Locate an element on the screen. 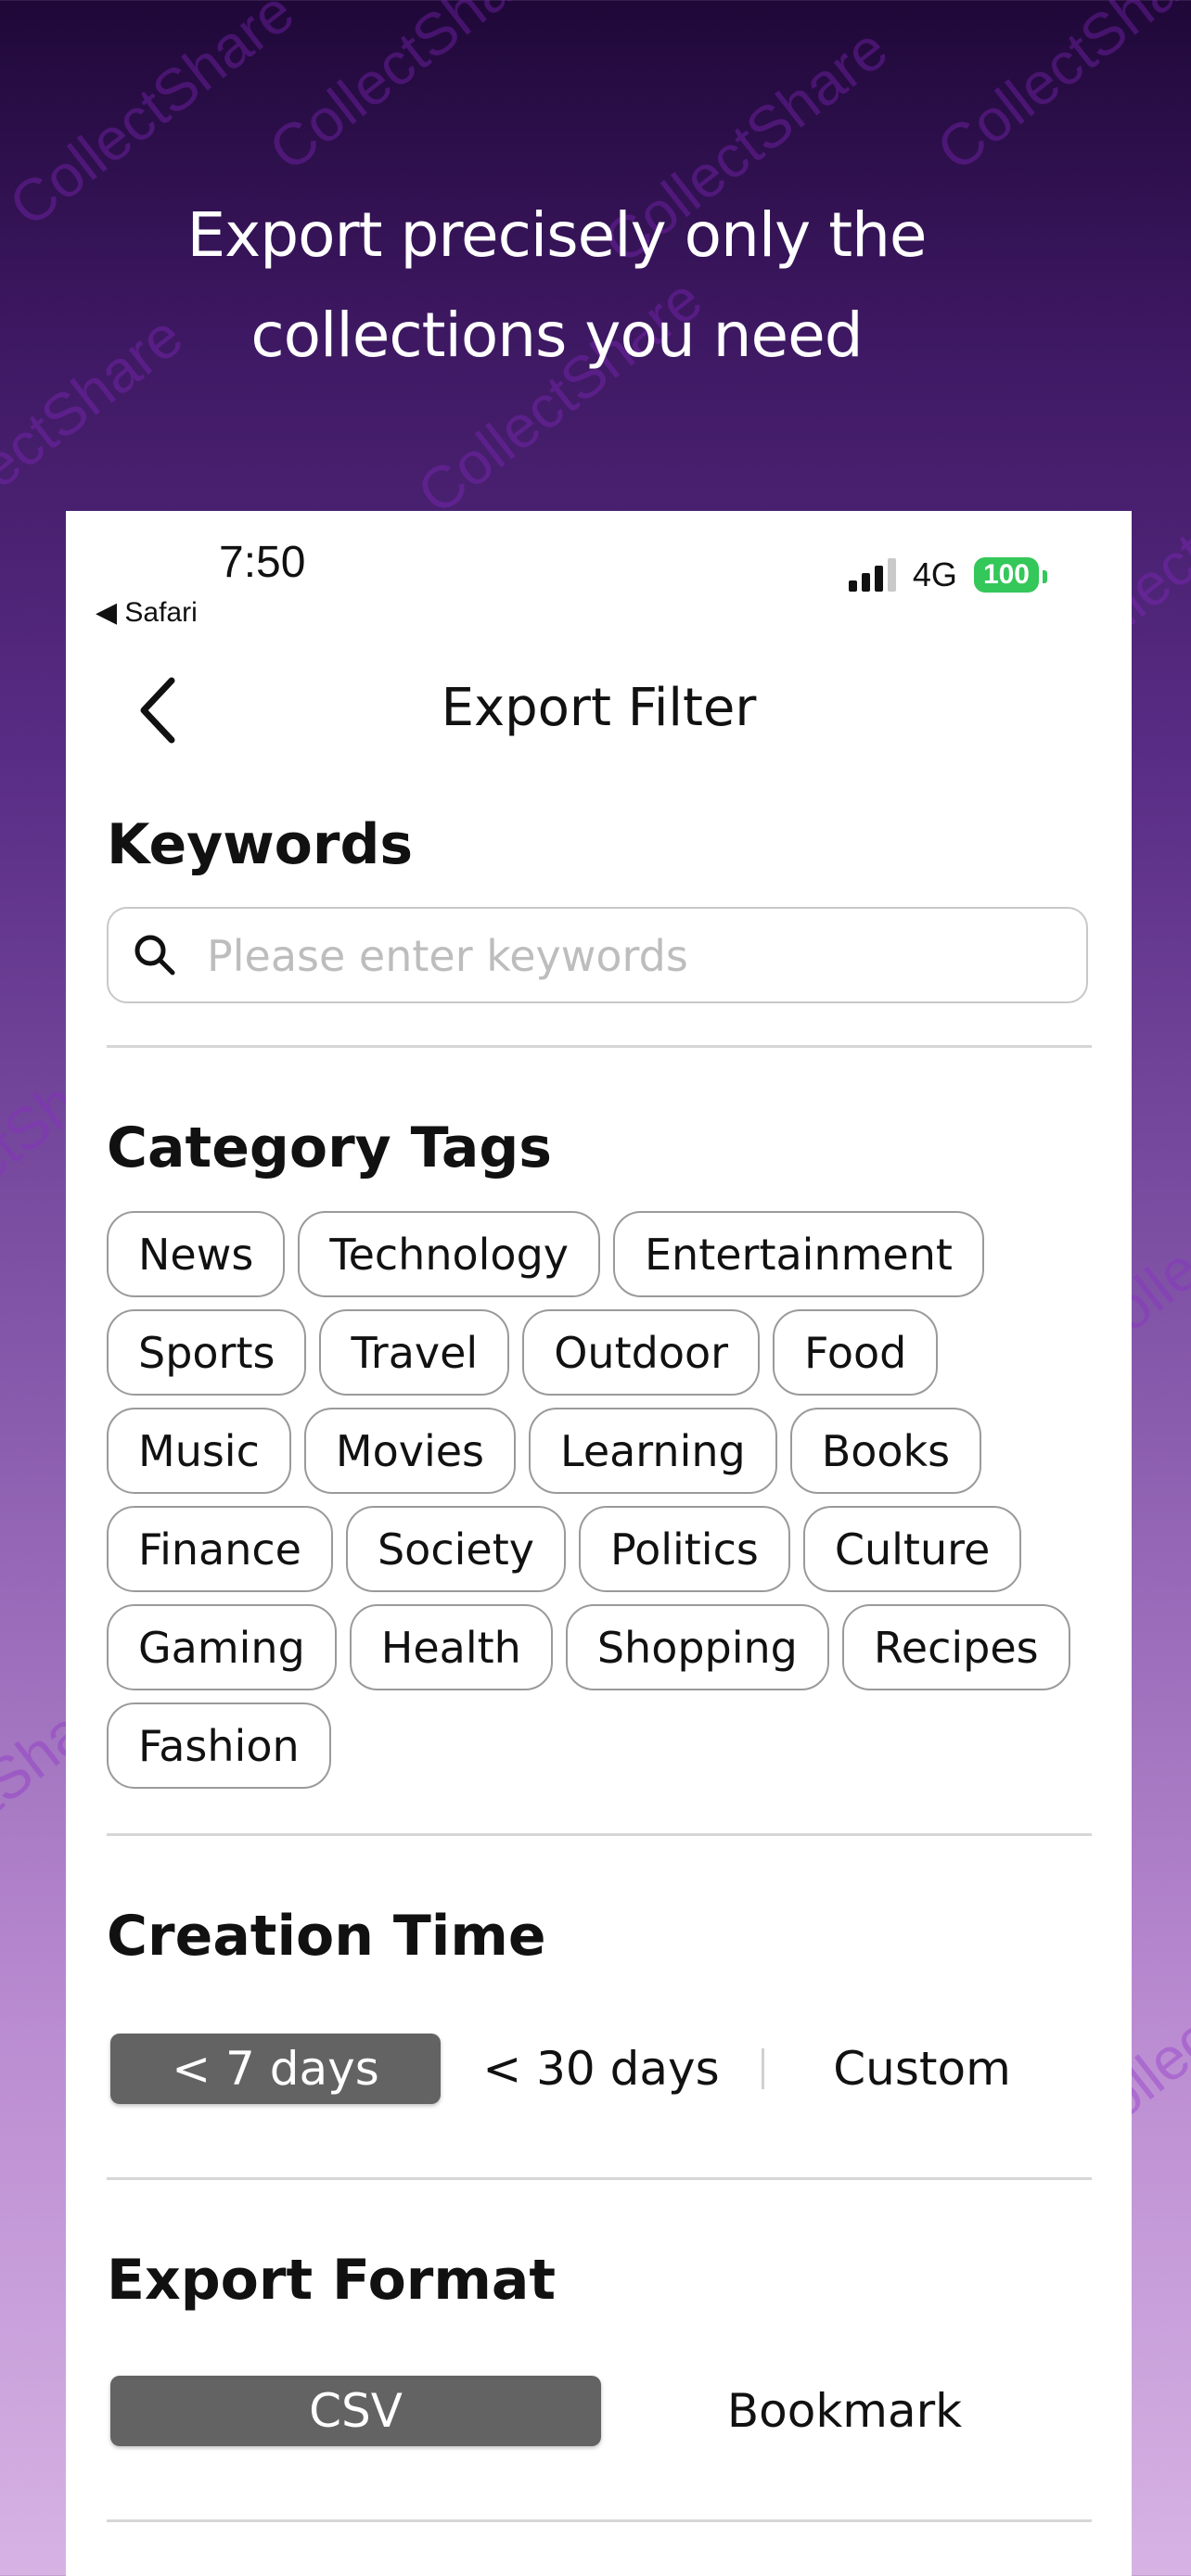  status-indicators: 4G 100 is located at coordinates (948, 575).